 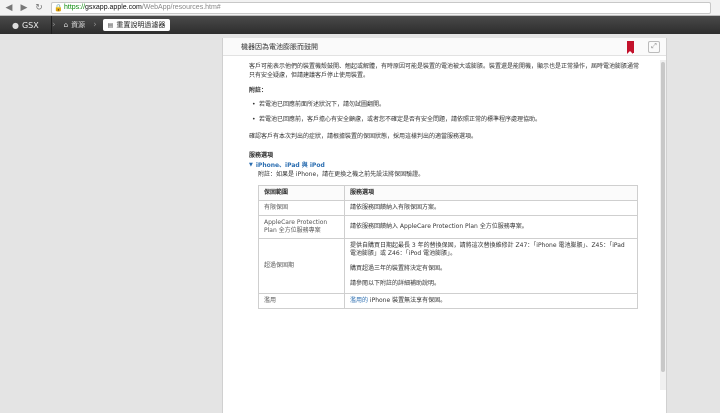 I want to click on breadcrumb-home-label: 資源, so click(x=78, y=25).